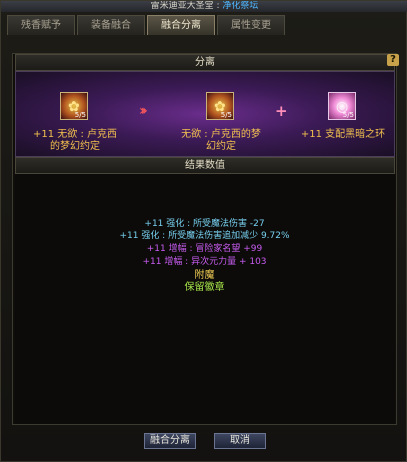 Image resolution: width=407 pixels, height=462 pixels. What do you see at coordinates (111, 25) in the screenshot?
I see `tab-equipment-fusion: 装备融合` at bounding box center [111, 25].